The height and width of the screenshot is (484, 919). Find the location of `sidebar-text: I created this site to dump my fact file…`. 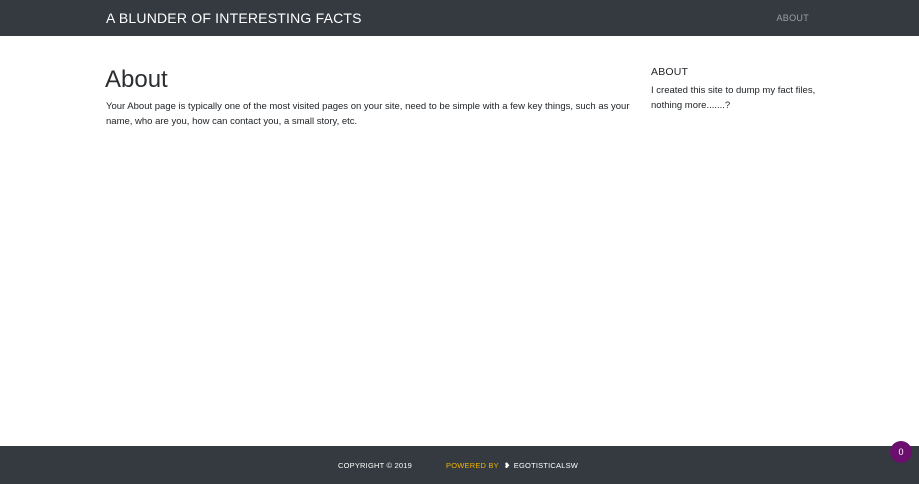

sidebar-text: I created this site to dump my fact file… is located at coordinates (733, 98).